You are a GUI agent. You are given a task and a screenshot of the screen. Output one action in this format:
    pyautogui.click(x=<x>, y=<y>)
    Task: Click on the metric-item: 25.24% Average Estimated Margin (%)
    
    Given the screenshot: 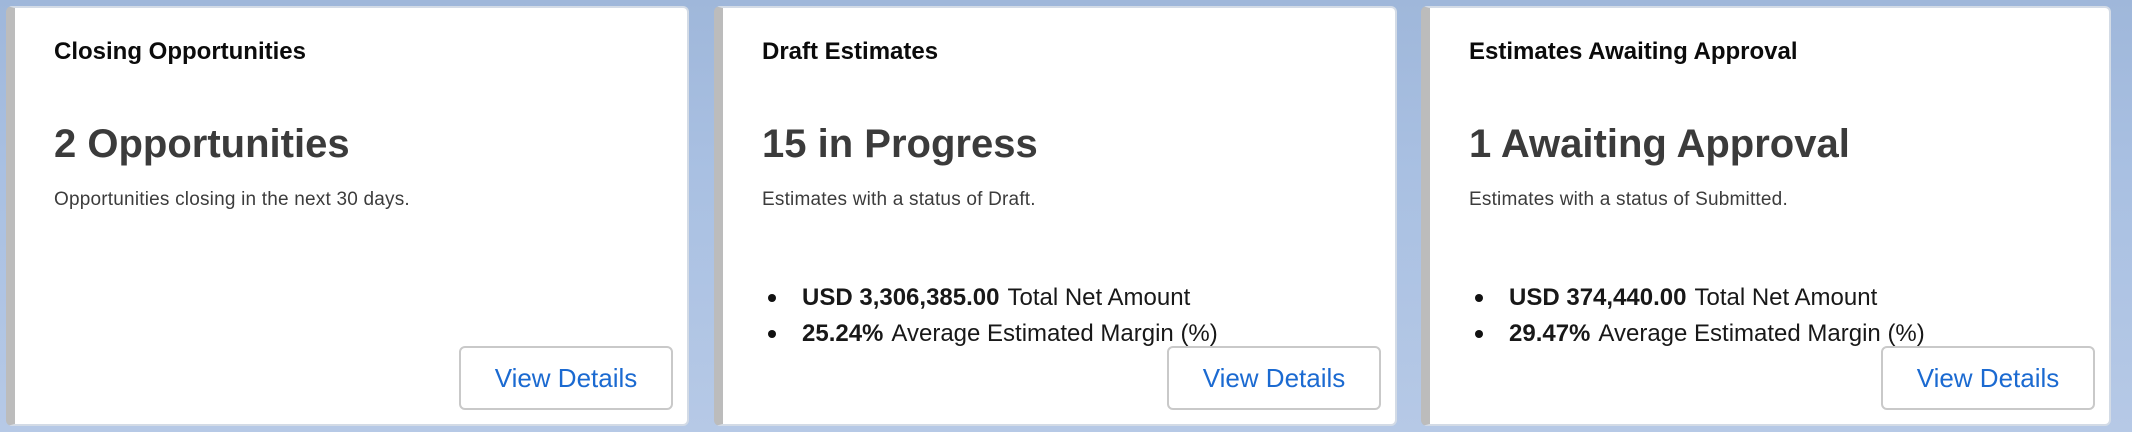 What is the action you would take?
    pyautogui.click(x=990, y=334)
    